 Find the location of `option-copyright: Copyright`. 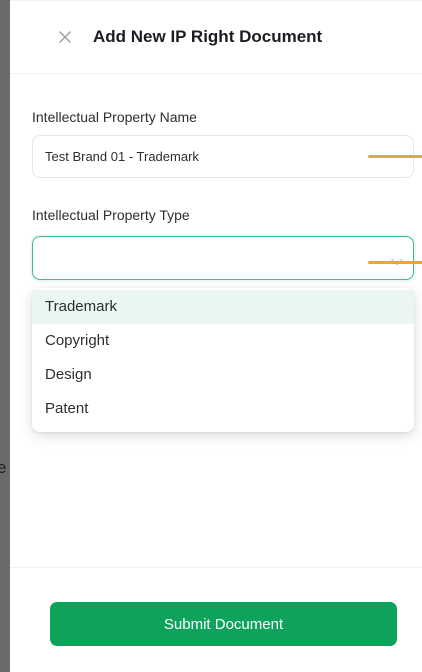

option-copyright: Copyright is located at coordinates (223, 341).